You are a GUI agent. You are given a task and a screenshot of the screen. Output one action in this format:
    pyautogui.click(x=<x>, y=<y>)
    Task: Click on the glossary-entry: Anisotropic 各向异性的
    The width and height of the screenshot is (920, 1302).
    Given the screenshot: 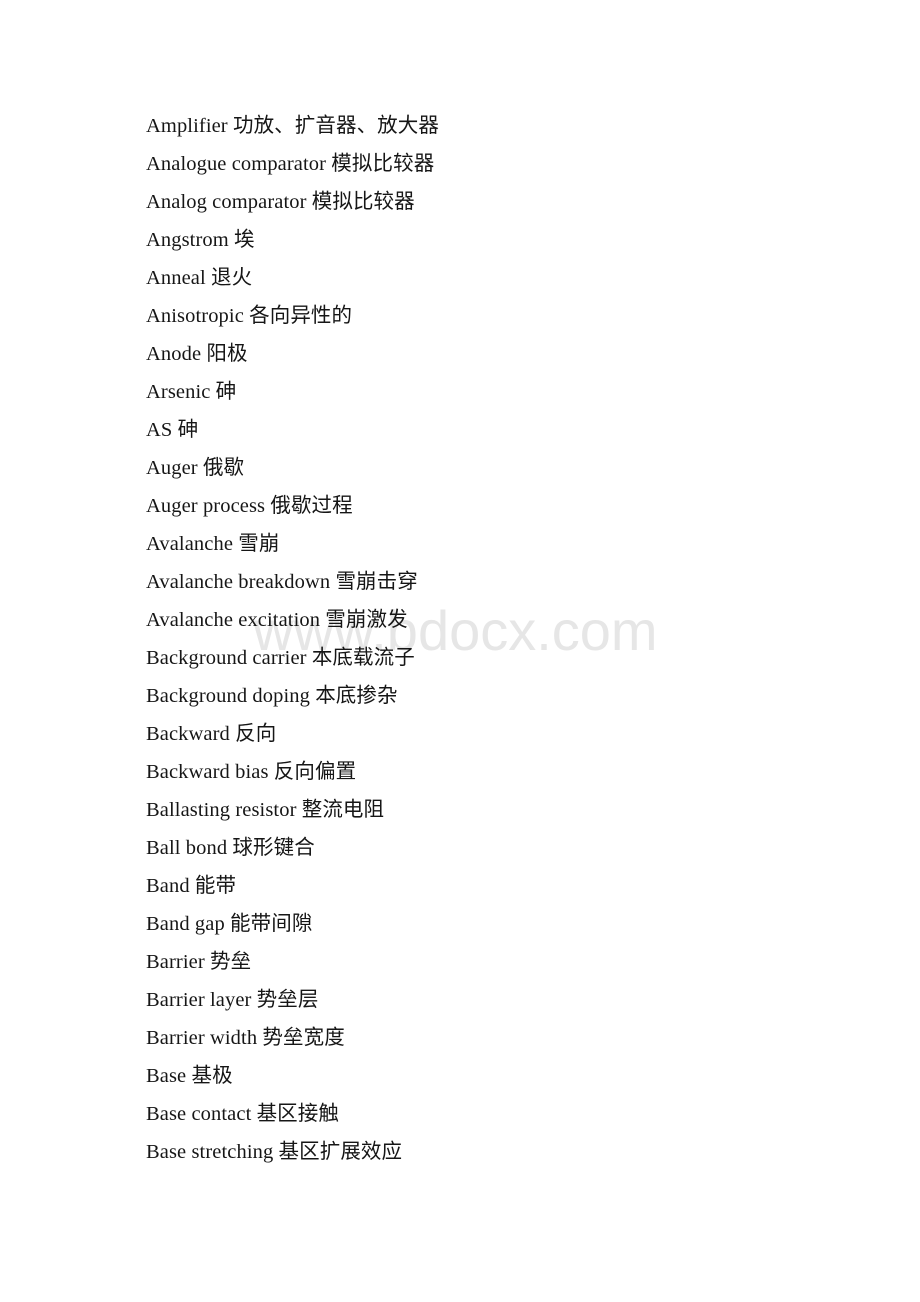 What is the action you would take?
    pyautogui.click(x=249, y=316)
    